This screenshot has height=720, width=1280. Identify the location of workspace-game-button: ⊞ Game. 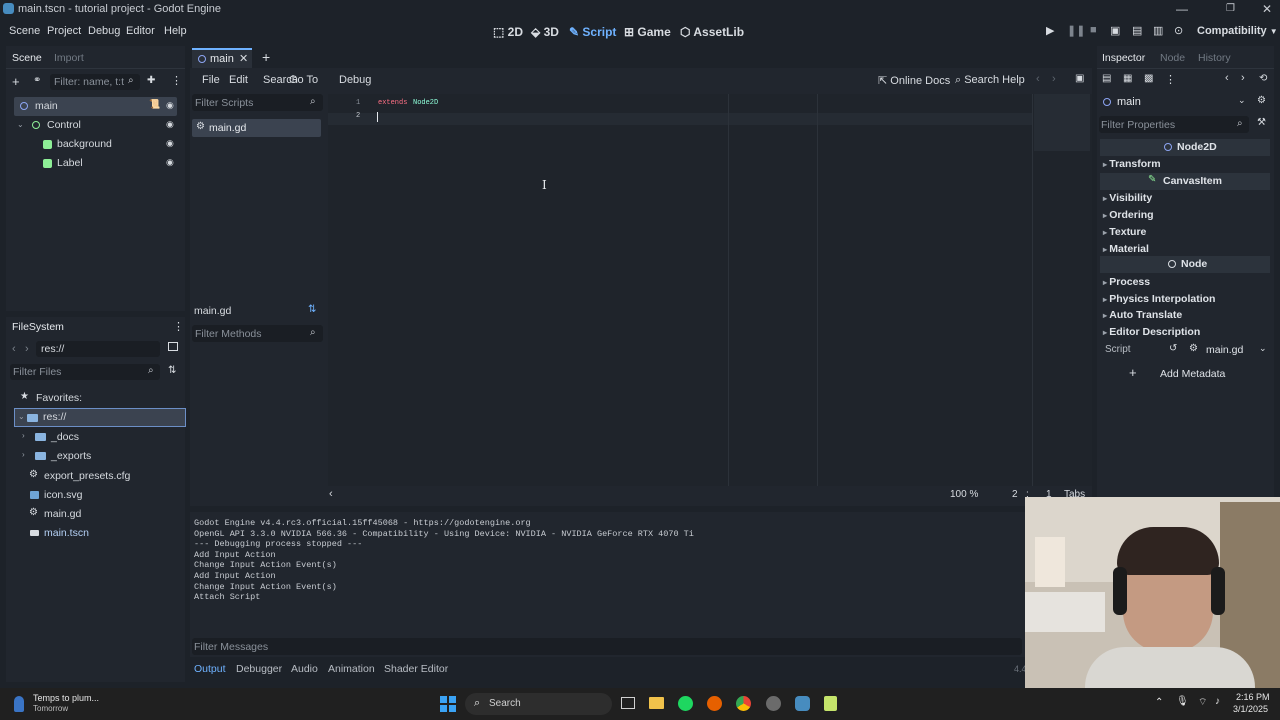
(647, 32).